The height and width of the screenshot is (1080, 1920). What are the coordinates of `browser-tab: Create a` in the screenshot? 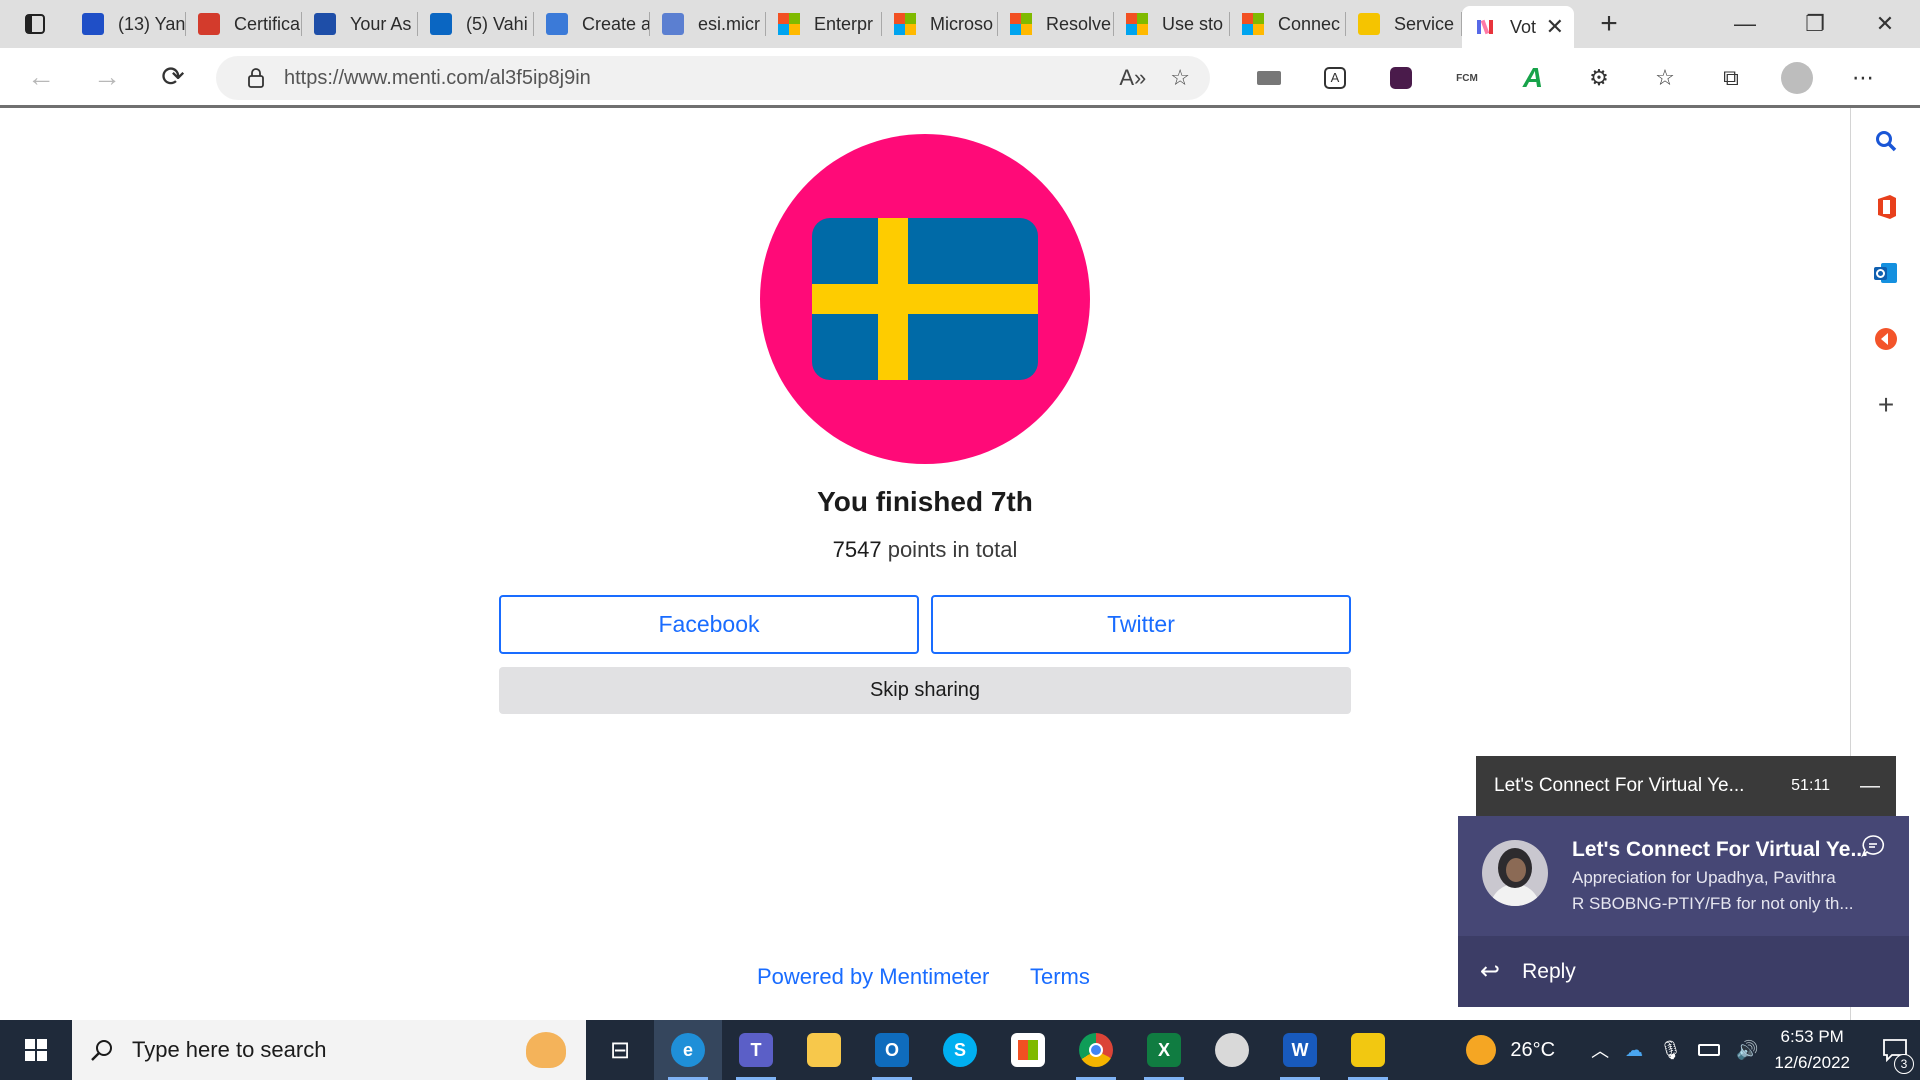 It's located at (592, 24).